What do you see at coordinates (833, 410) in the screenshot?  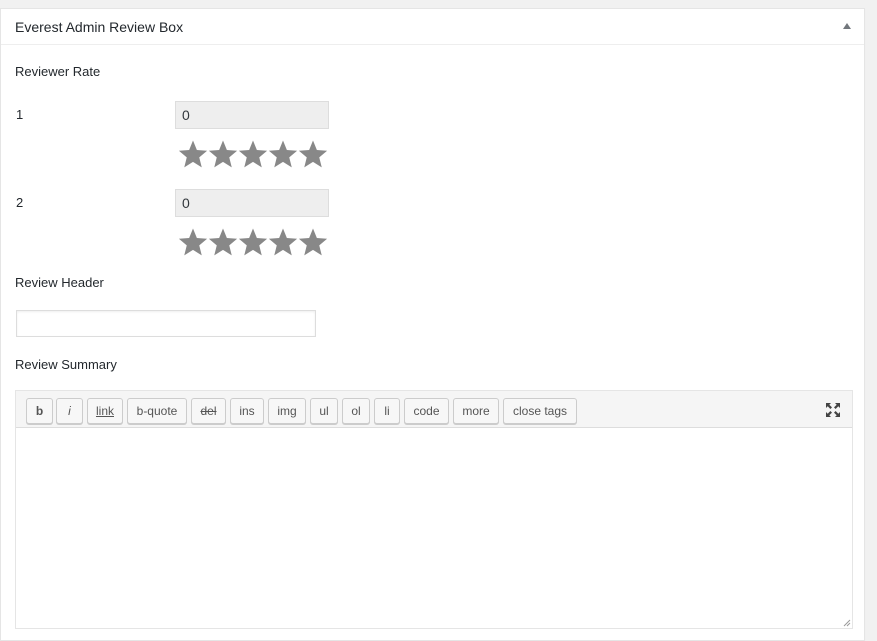 I see `fullscreen-icon` at bounding box center [833, 410].